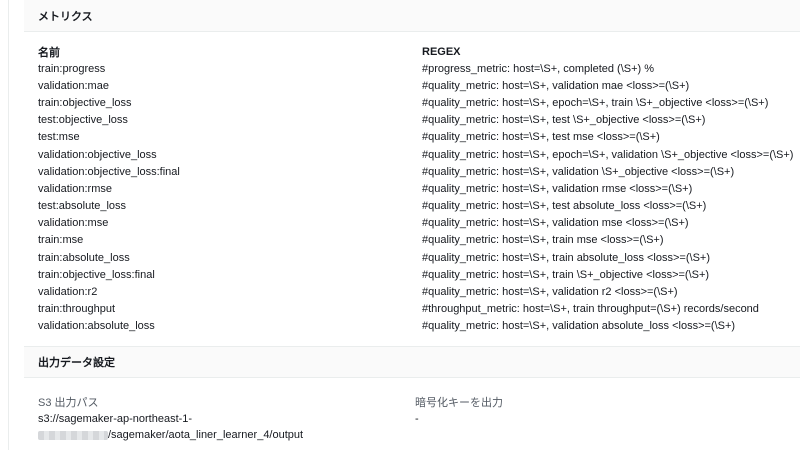 The image size is (800, 450). Describe the element at coordinates (82, 206) in the screenshot. I see `metric-name: test:absolute_loss` at that location.